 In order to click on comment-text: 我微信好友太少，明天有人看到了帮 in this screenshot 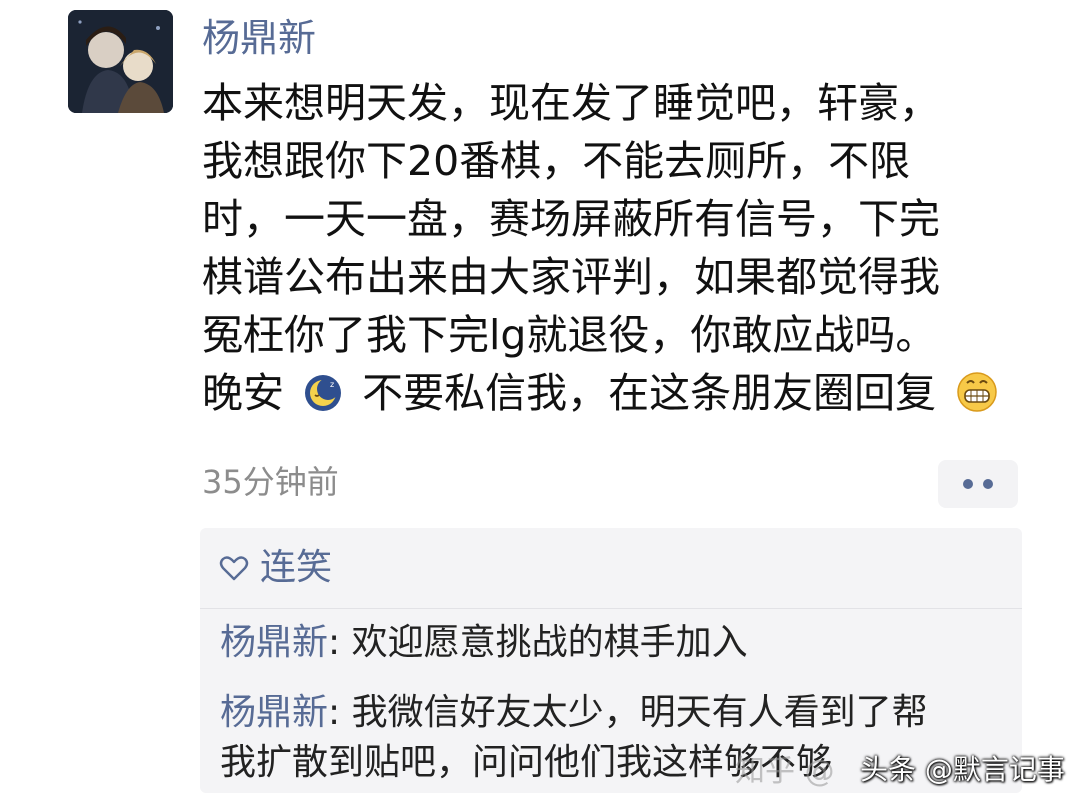, I will do `click(639, 712)`.